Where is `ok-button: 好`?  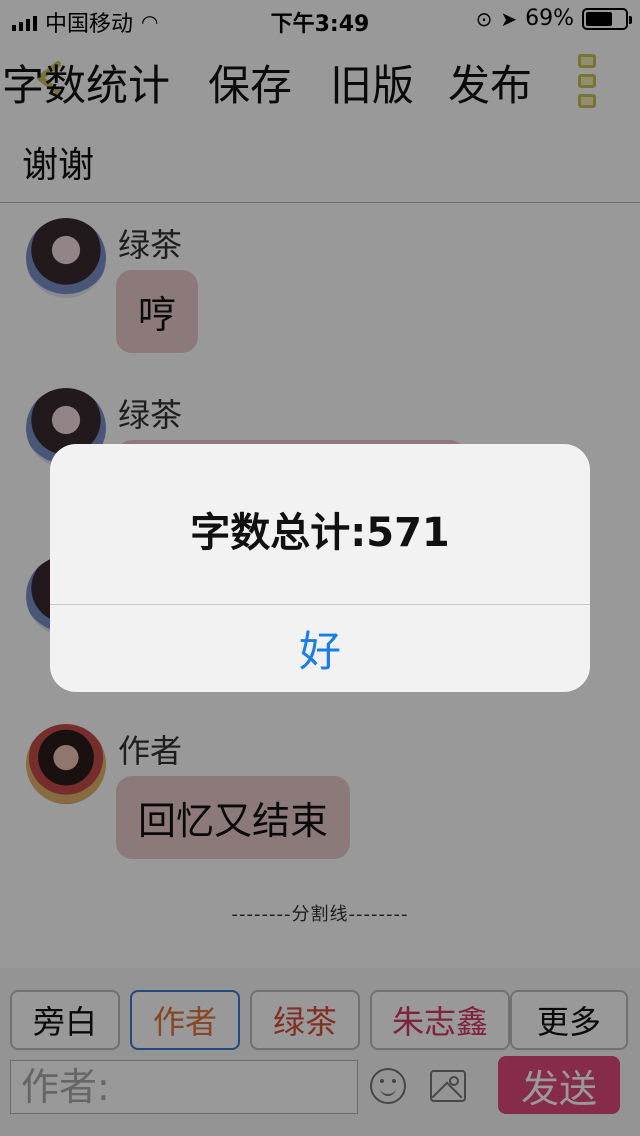 ok-button: 好 is located at coordinates (320, 648).